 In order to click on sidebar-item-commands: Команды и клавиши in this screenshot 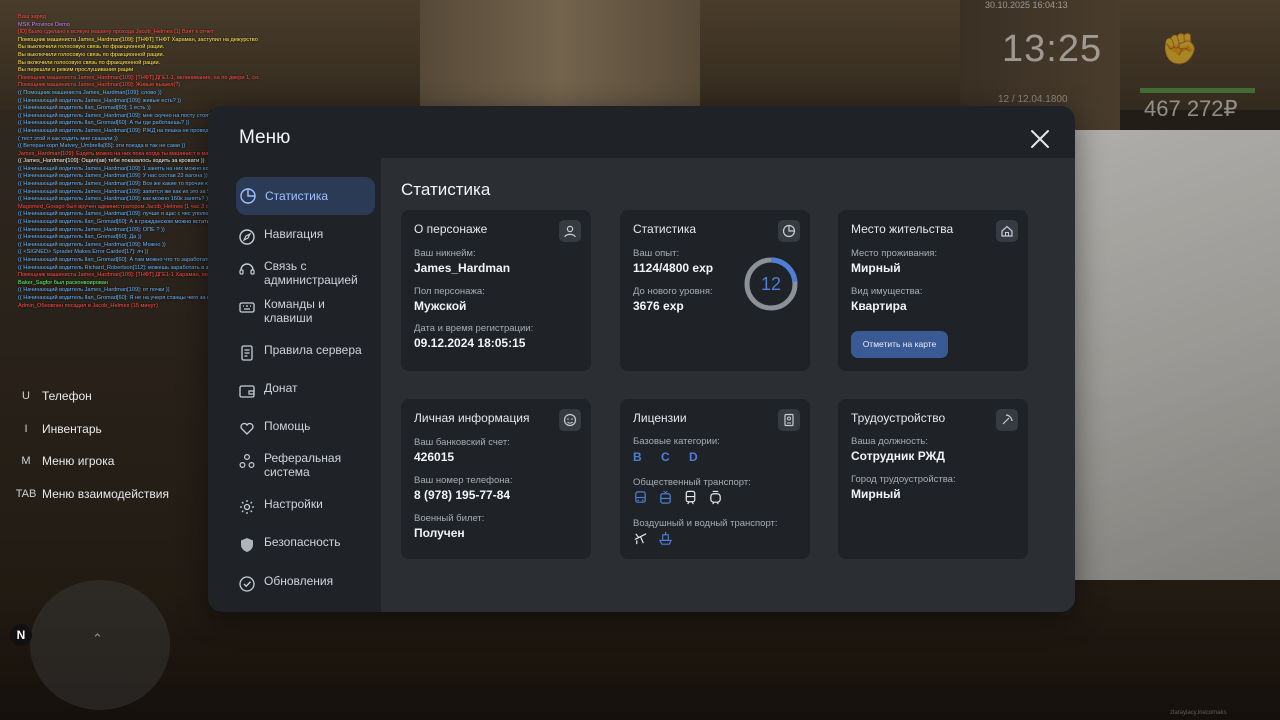, I will do `click(305, 311)`.